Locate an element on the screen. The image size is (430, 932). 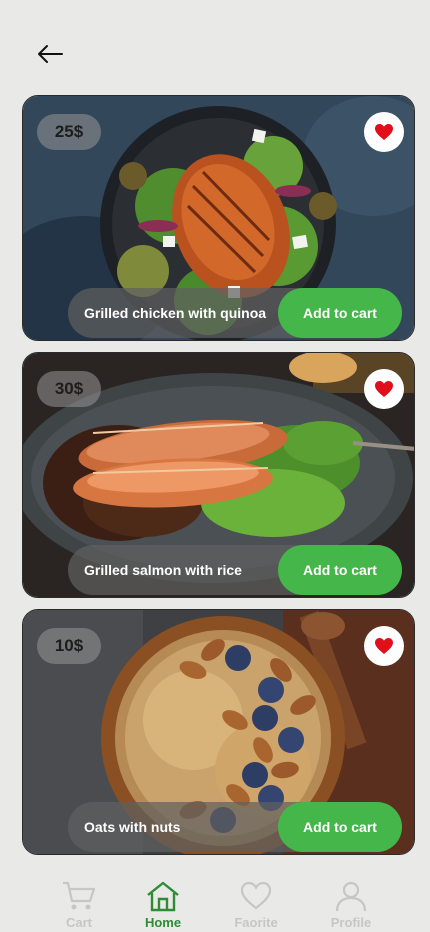
back-button is located at coordinates (50, 54).